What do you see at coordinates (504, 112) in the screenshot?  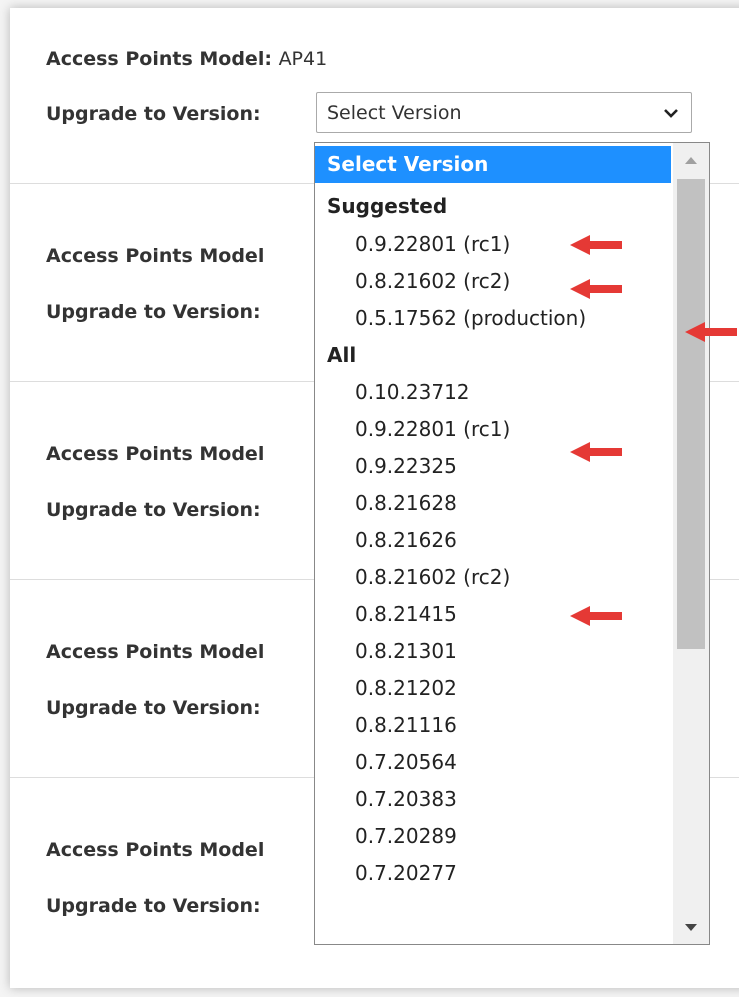 I see `version-select: Select Version` at bounding box center [504, 112].